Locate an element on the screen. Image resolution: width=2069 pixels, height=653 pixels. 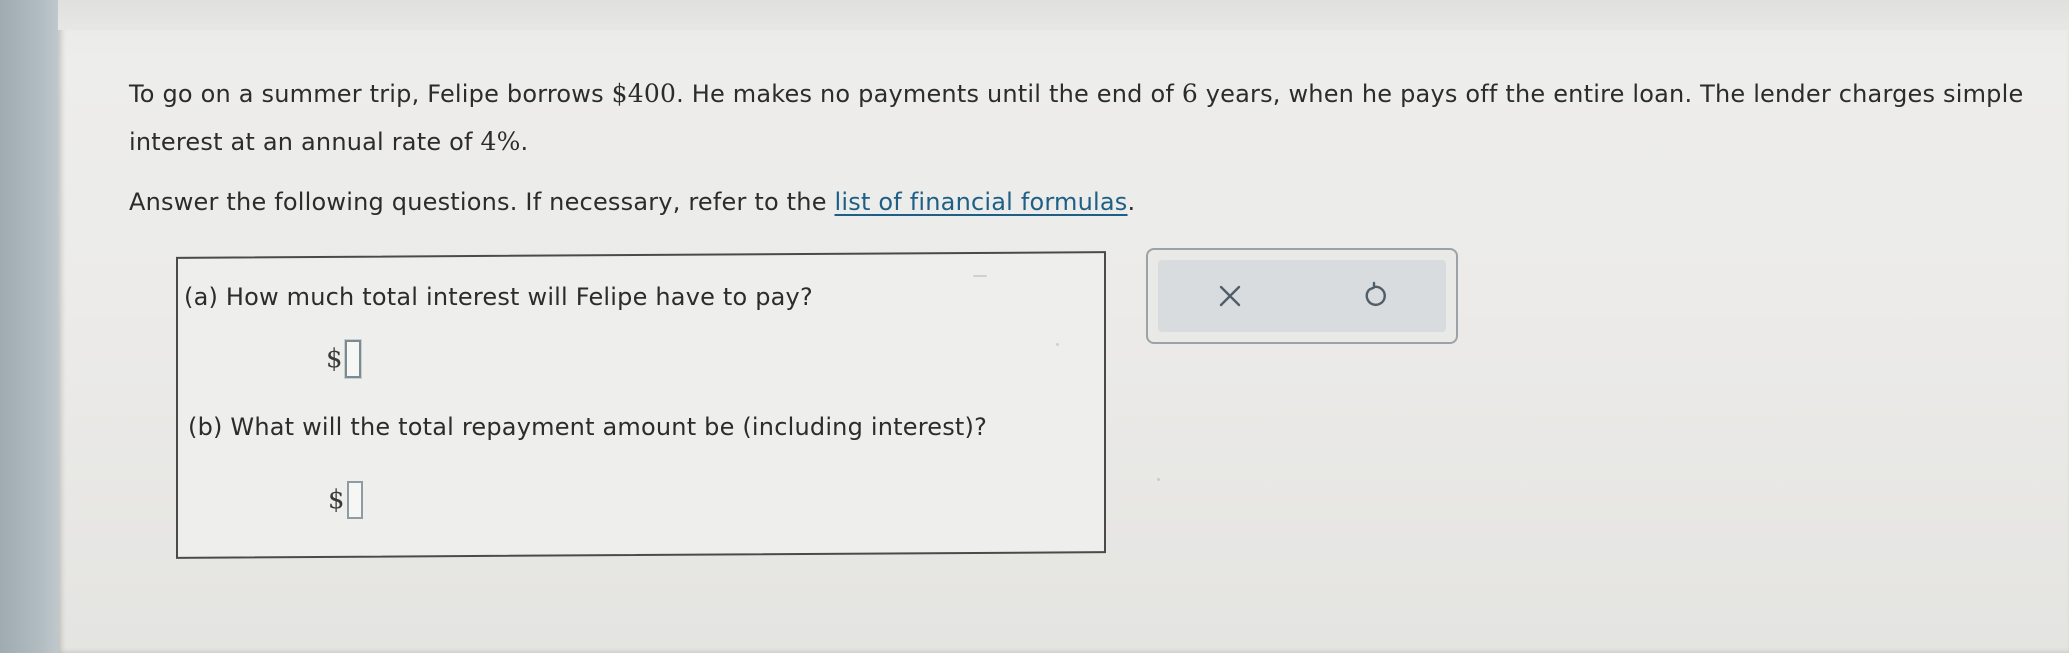
problem-text-2: . He makes no payments until the end of is located at coordinates (929, 94).